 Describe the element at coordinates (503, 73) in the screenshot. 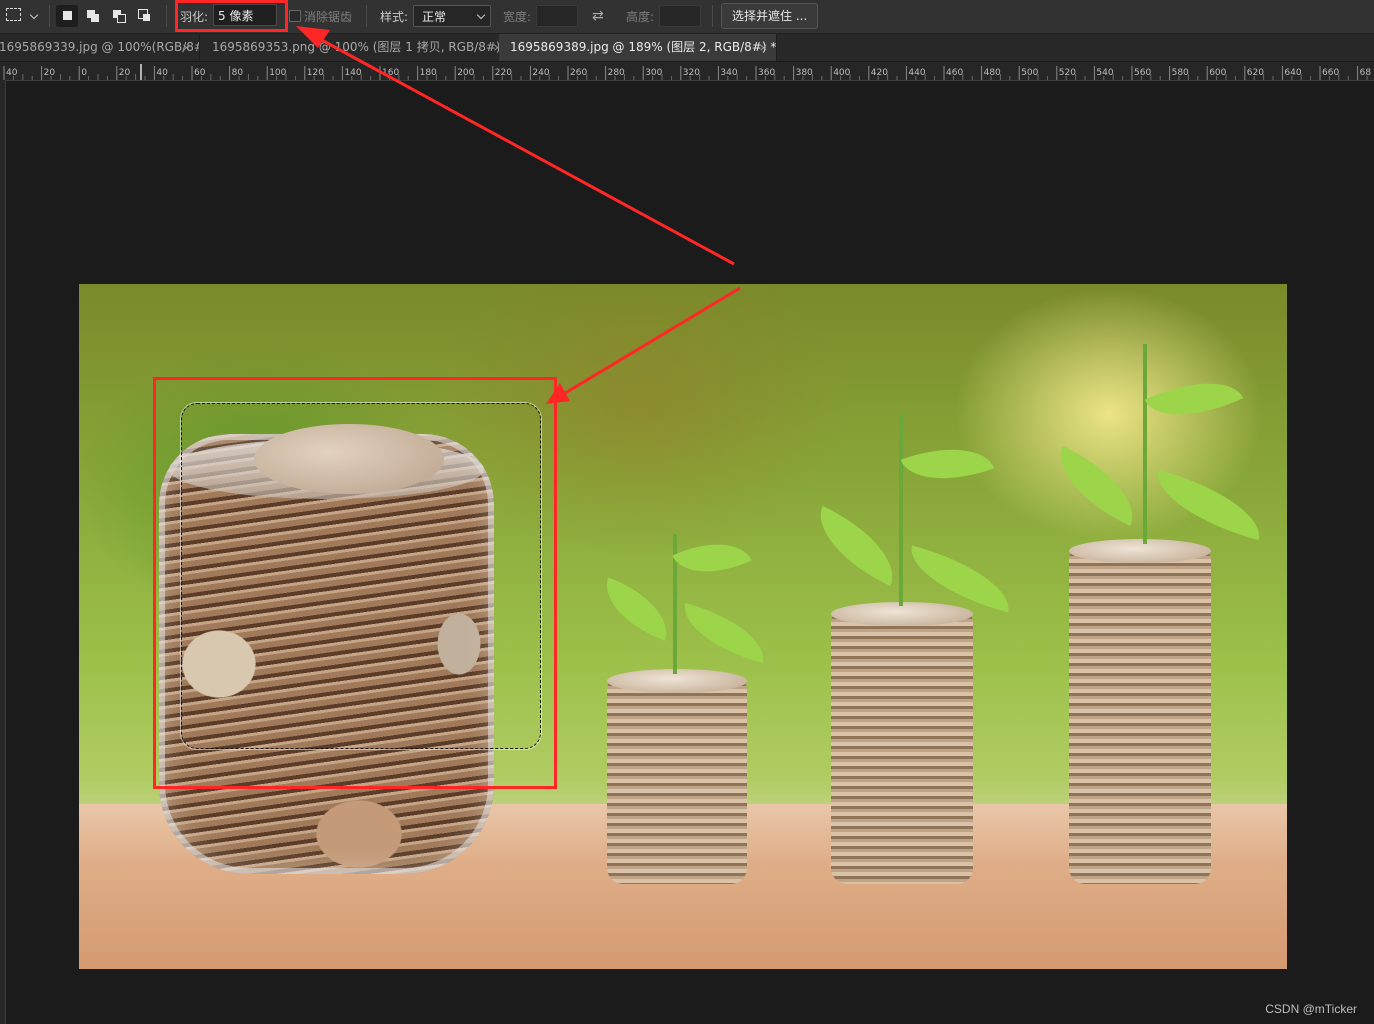

I see `ruler-label: 220` at that location.